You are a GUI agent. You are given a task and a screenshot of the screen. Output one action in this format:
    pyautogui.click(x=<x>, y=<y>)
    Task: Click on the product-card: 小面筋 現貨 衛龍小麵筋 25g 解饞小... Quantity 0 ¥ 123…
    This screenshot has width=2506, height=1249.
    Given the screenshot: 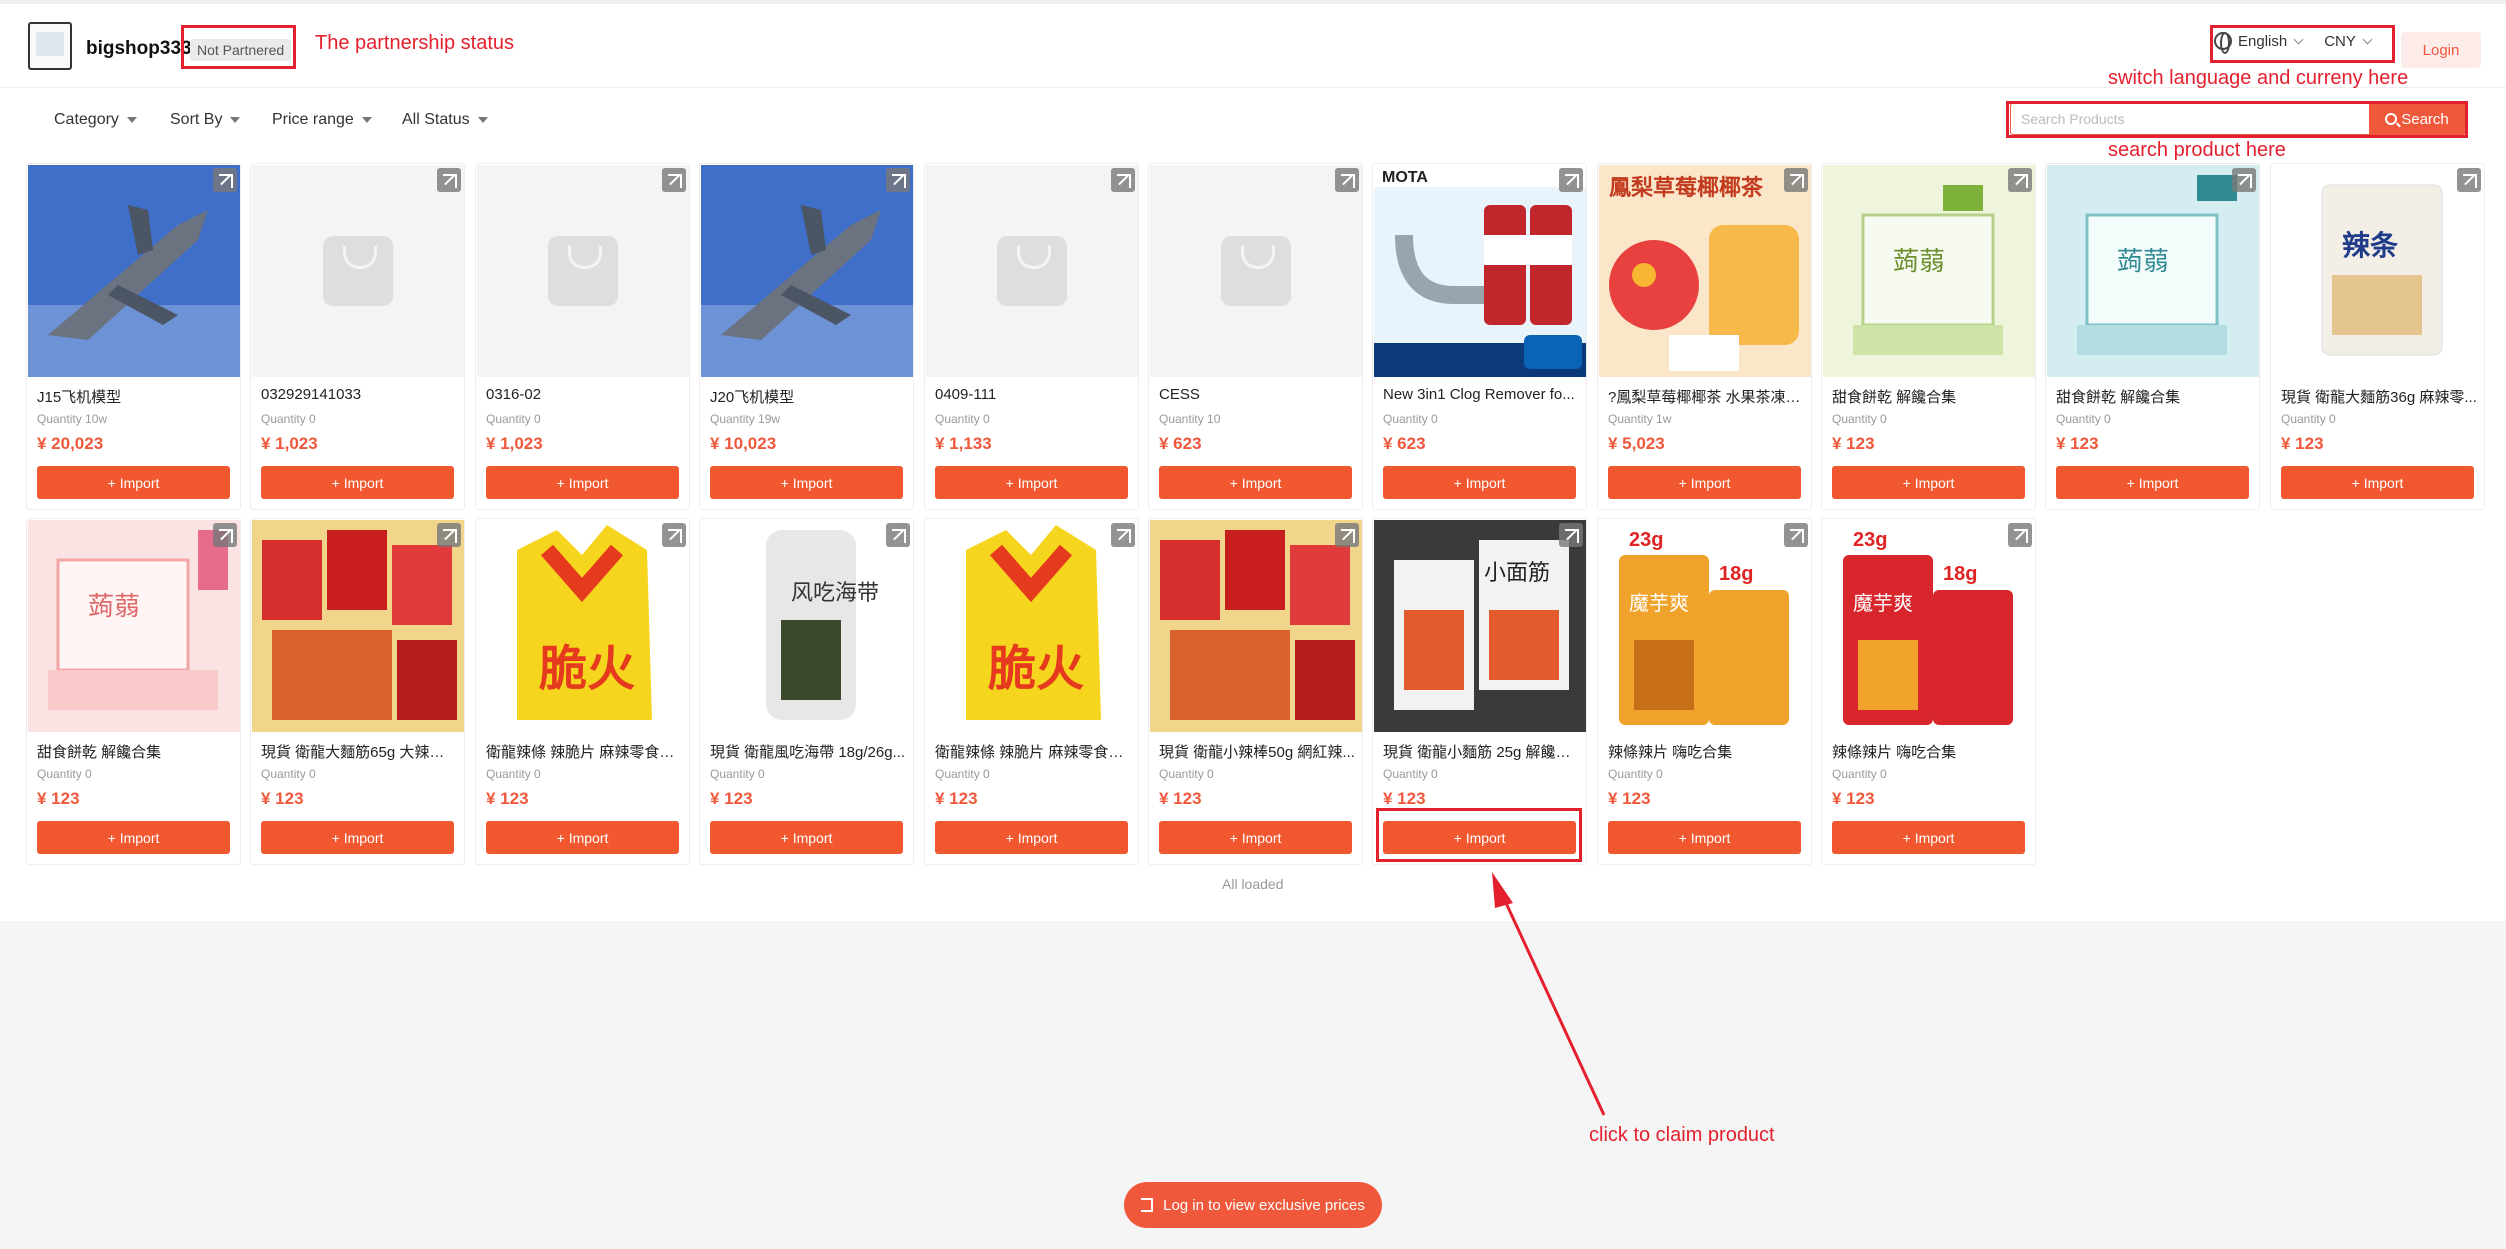 What is the action you would take?
    pyautogui.click(x=1479, y=691)
    